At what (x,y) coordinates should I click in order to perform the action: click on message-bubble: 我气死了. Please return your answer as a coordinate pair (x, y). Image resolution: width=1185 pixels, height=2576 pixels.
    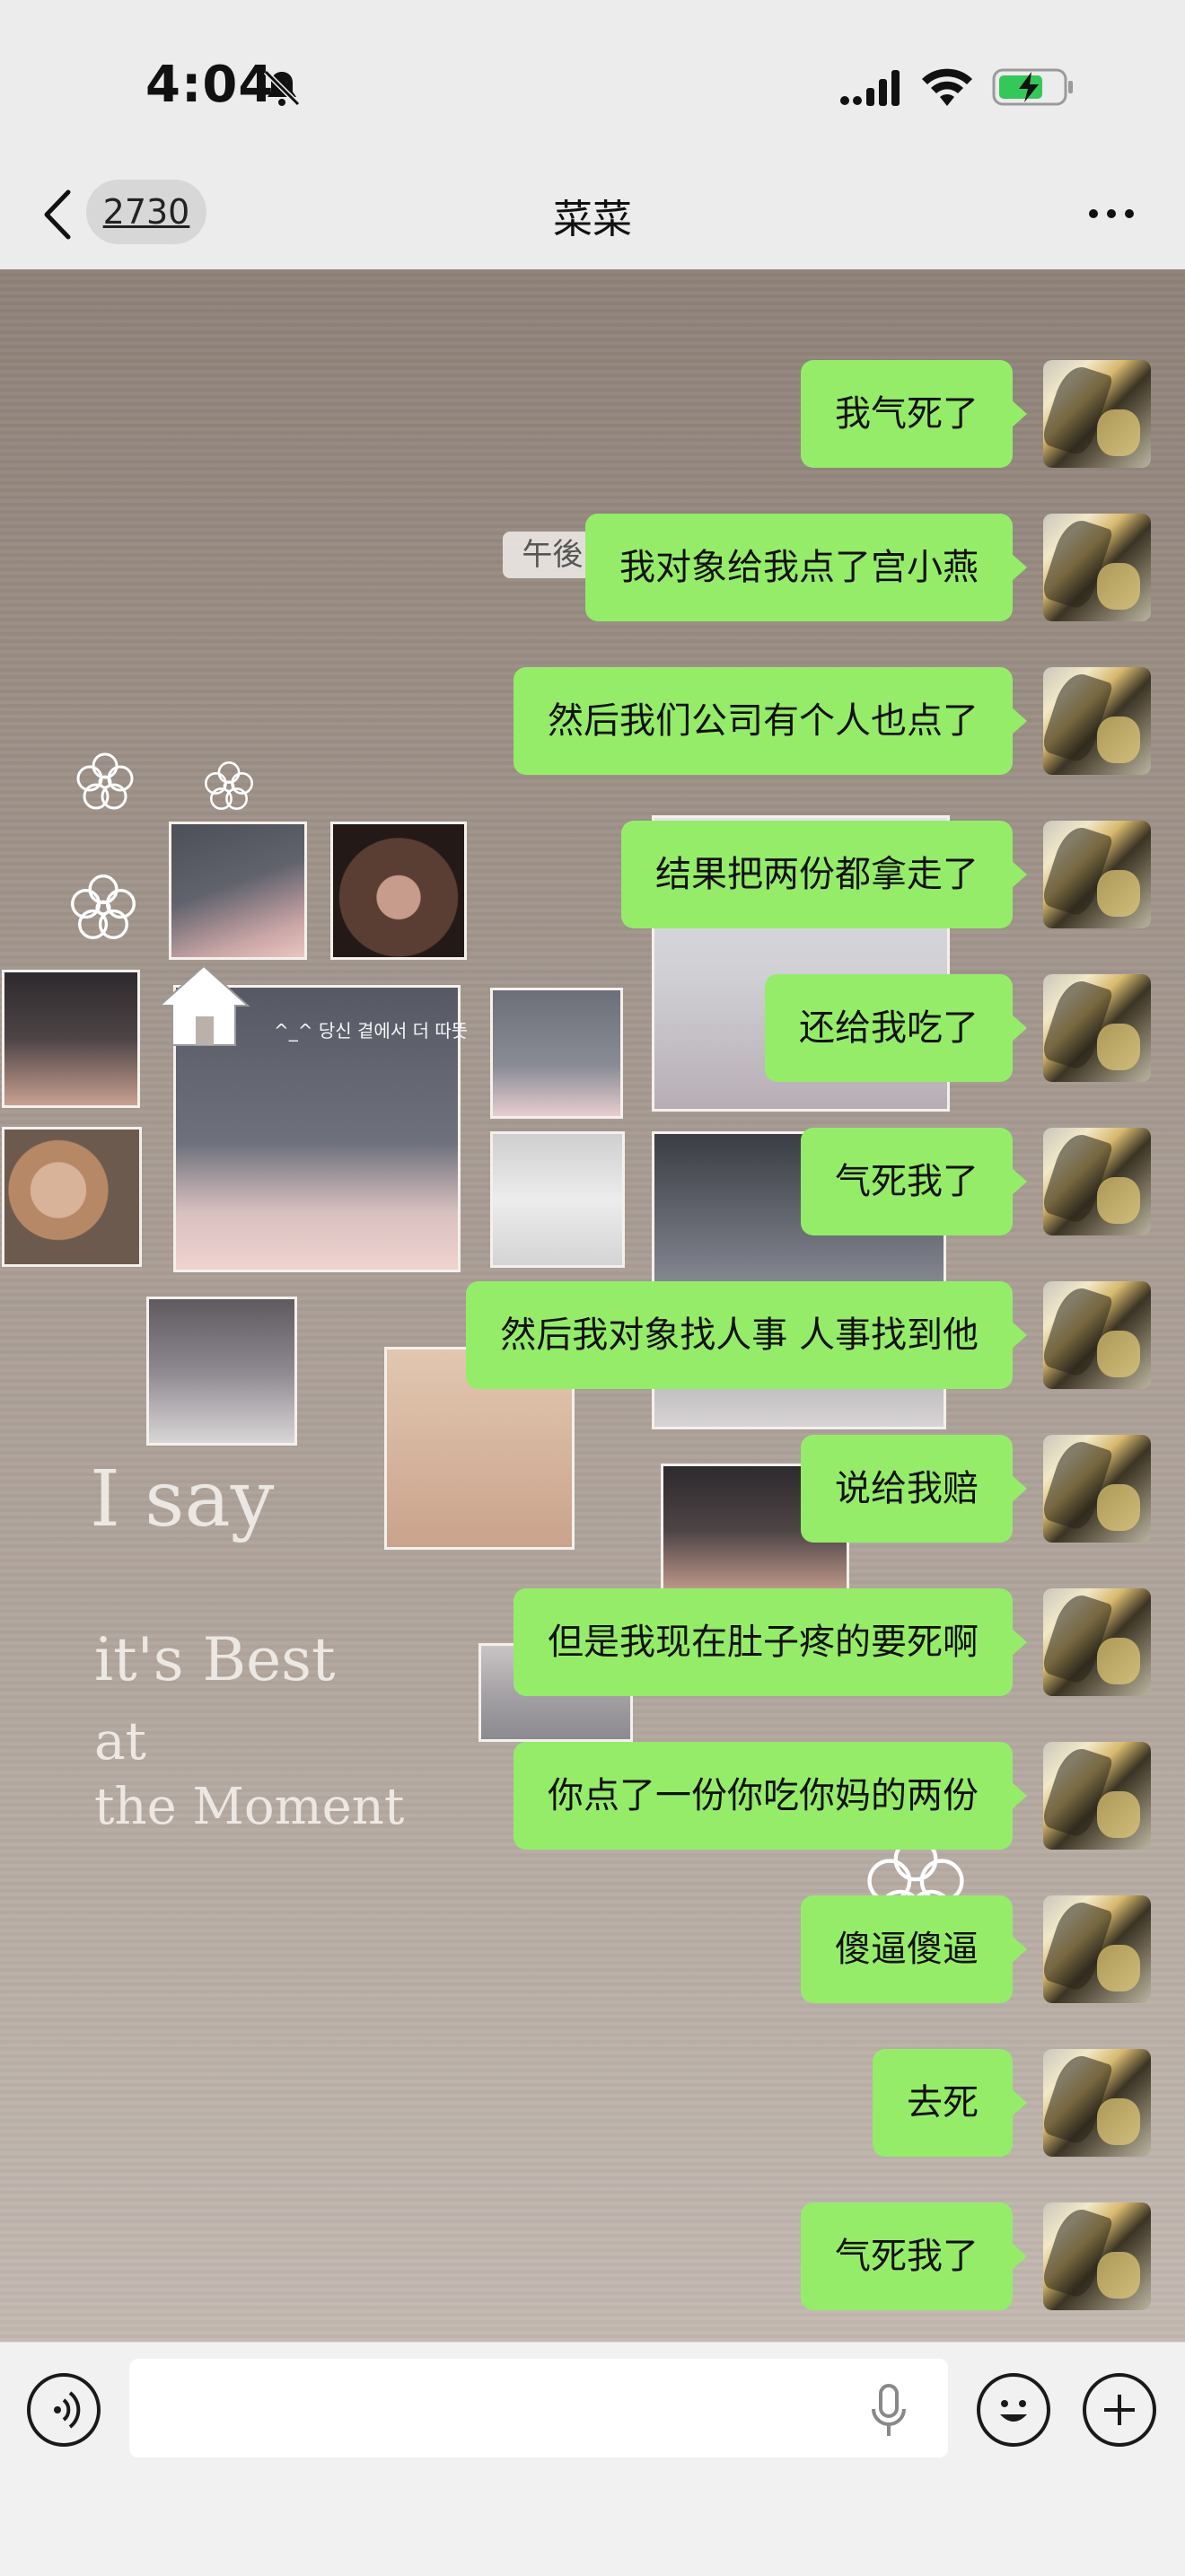
    Looking at the image, I should click on (914, 414).